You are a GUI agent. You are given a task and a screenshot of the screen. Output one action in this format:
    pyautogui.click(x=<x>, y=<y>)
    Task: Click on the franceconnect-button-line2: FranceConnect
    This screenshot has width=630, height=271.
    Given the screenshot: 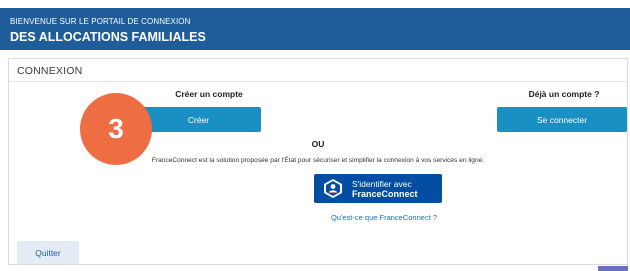 What is the action you would take?
    pyautogui.click(x=385, y=194)
    